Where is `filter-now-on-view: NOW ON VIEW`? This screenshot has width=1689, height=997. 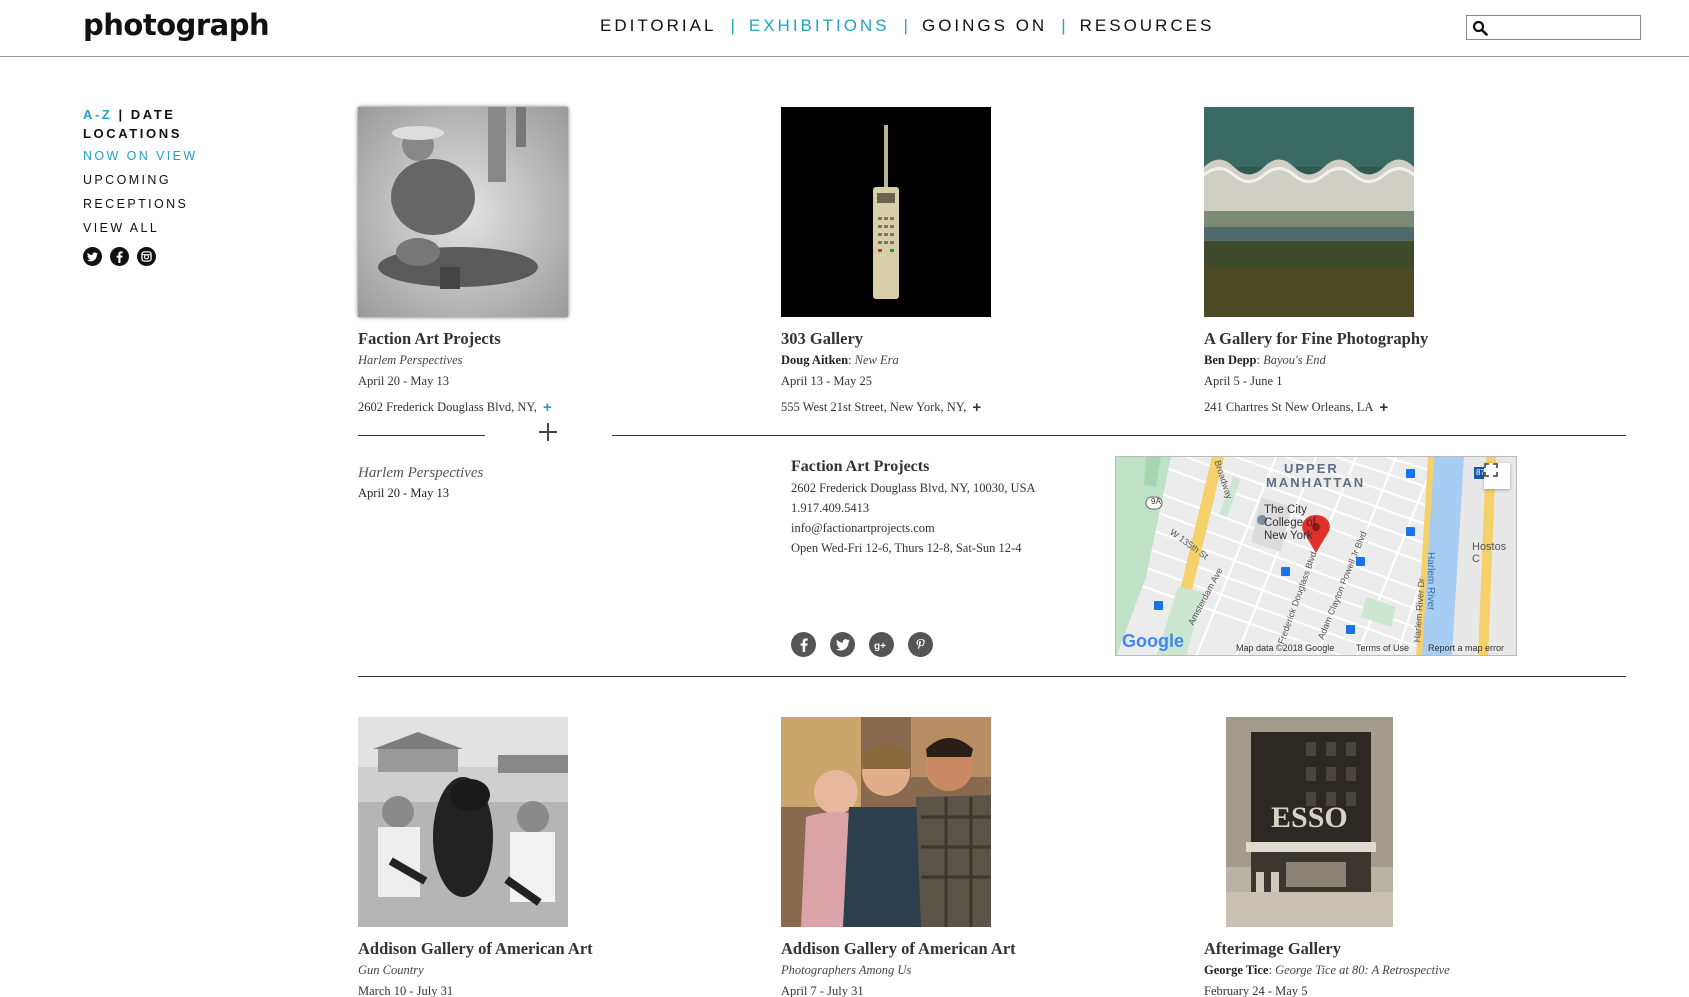 filter-now-on-view: NOW ON VIEW is located at coordinates (163, 161).